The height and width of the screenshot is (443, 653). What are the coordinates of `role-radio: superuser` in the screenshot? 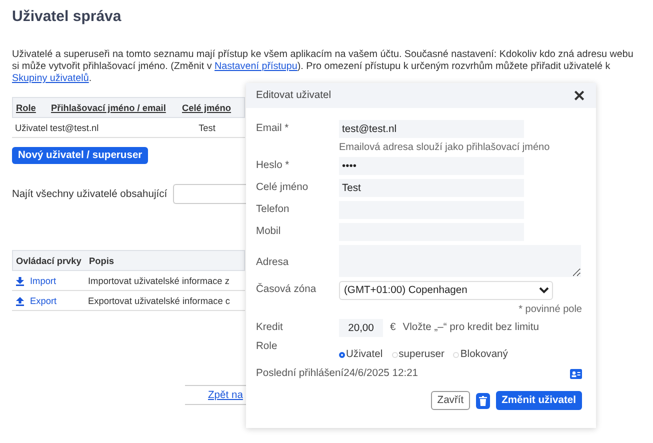 It's located at (418, 350).